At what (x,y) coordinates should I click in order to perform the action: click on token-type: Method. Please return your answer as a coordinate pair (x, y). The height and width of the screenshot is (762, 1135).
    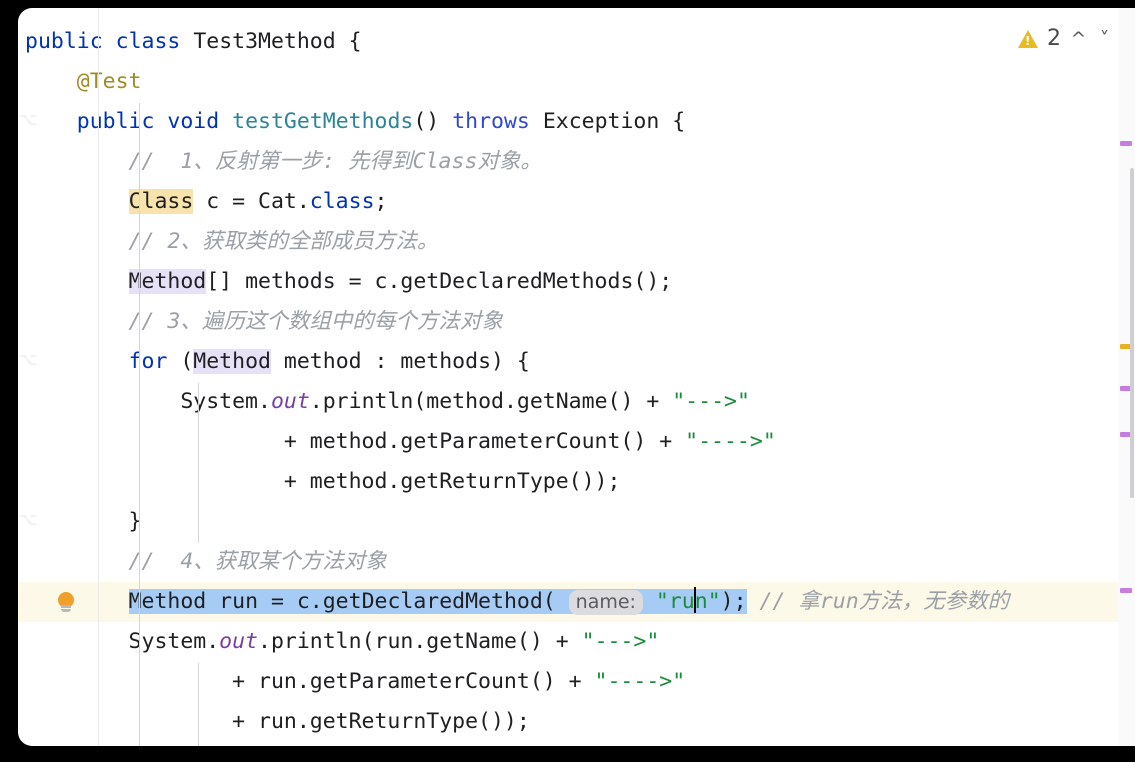
    Looking at the image, I should click on (167, 601).